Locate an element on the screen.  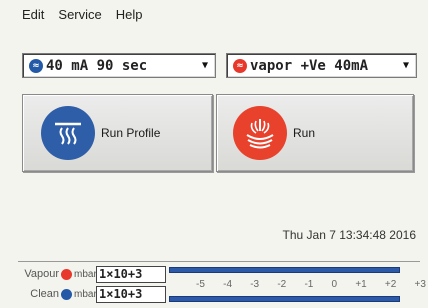
vapour-unit: mbar is located at coordinates (85, 274).